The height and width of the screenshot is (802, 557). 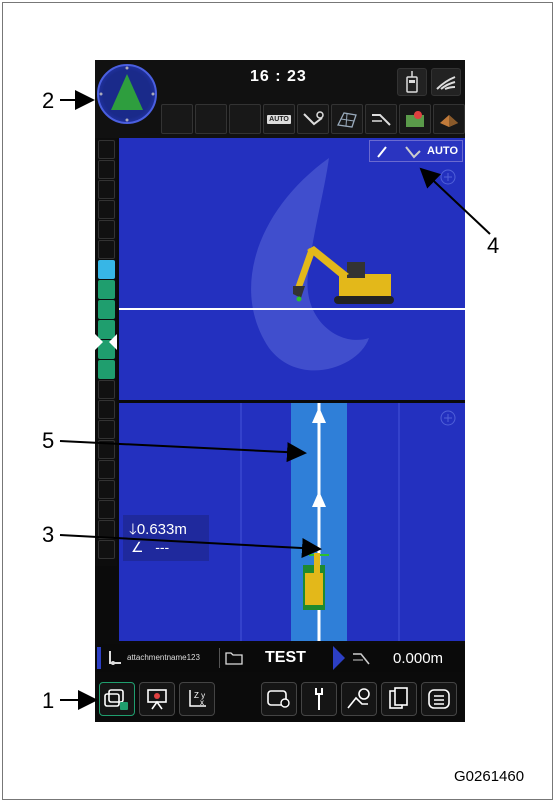 What do you see at coordinates (48, 440) in the screenshot?
I see `callout-5: 5` at bounding box center [48, 440].